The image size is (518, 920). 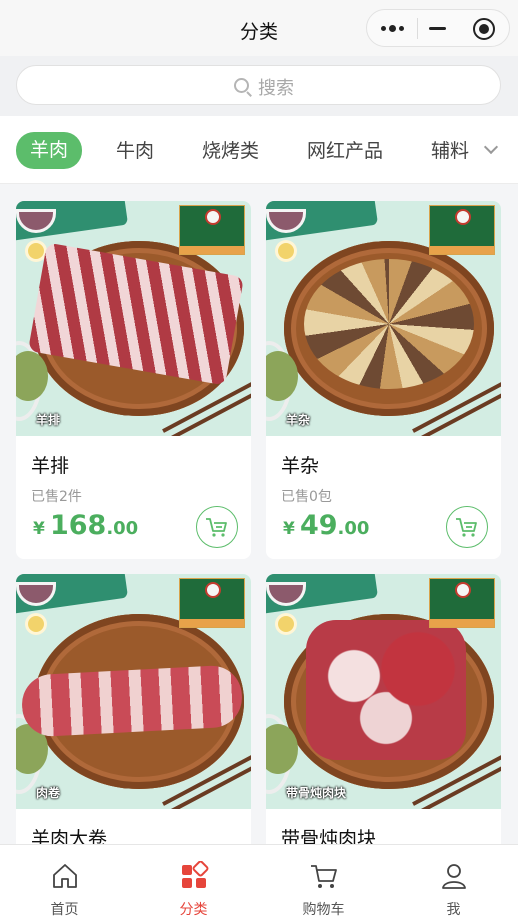 What do you see at coordinates (48, 793) in the screenshot?
I see `image-tag: 肉卷` at bounding box center [48, 793].